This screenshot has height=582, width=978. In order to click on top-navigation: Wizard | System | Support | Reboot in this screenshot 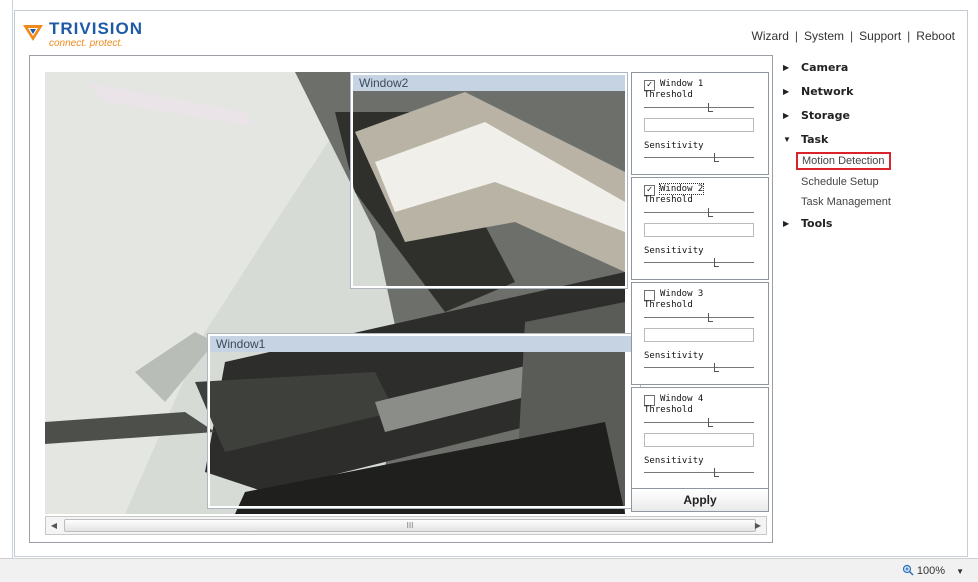, I will do `click(853, 36)`.